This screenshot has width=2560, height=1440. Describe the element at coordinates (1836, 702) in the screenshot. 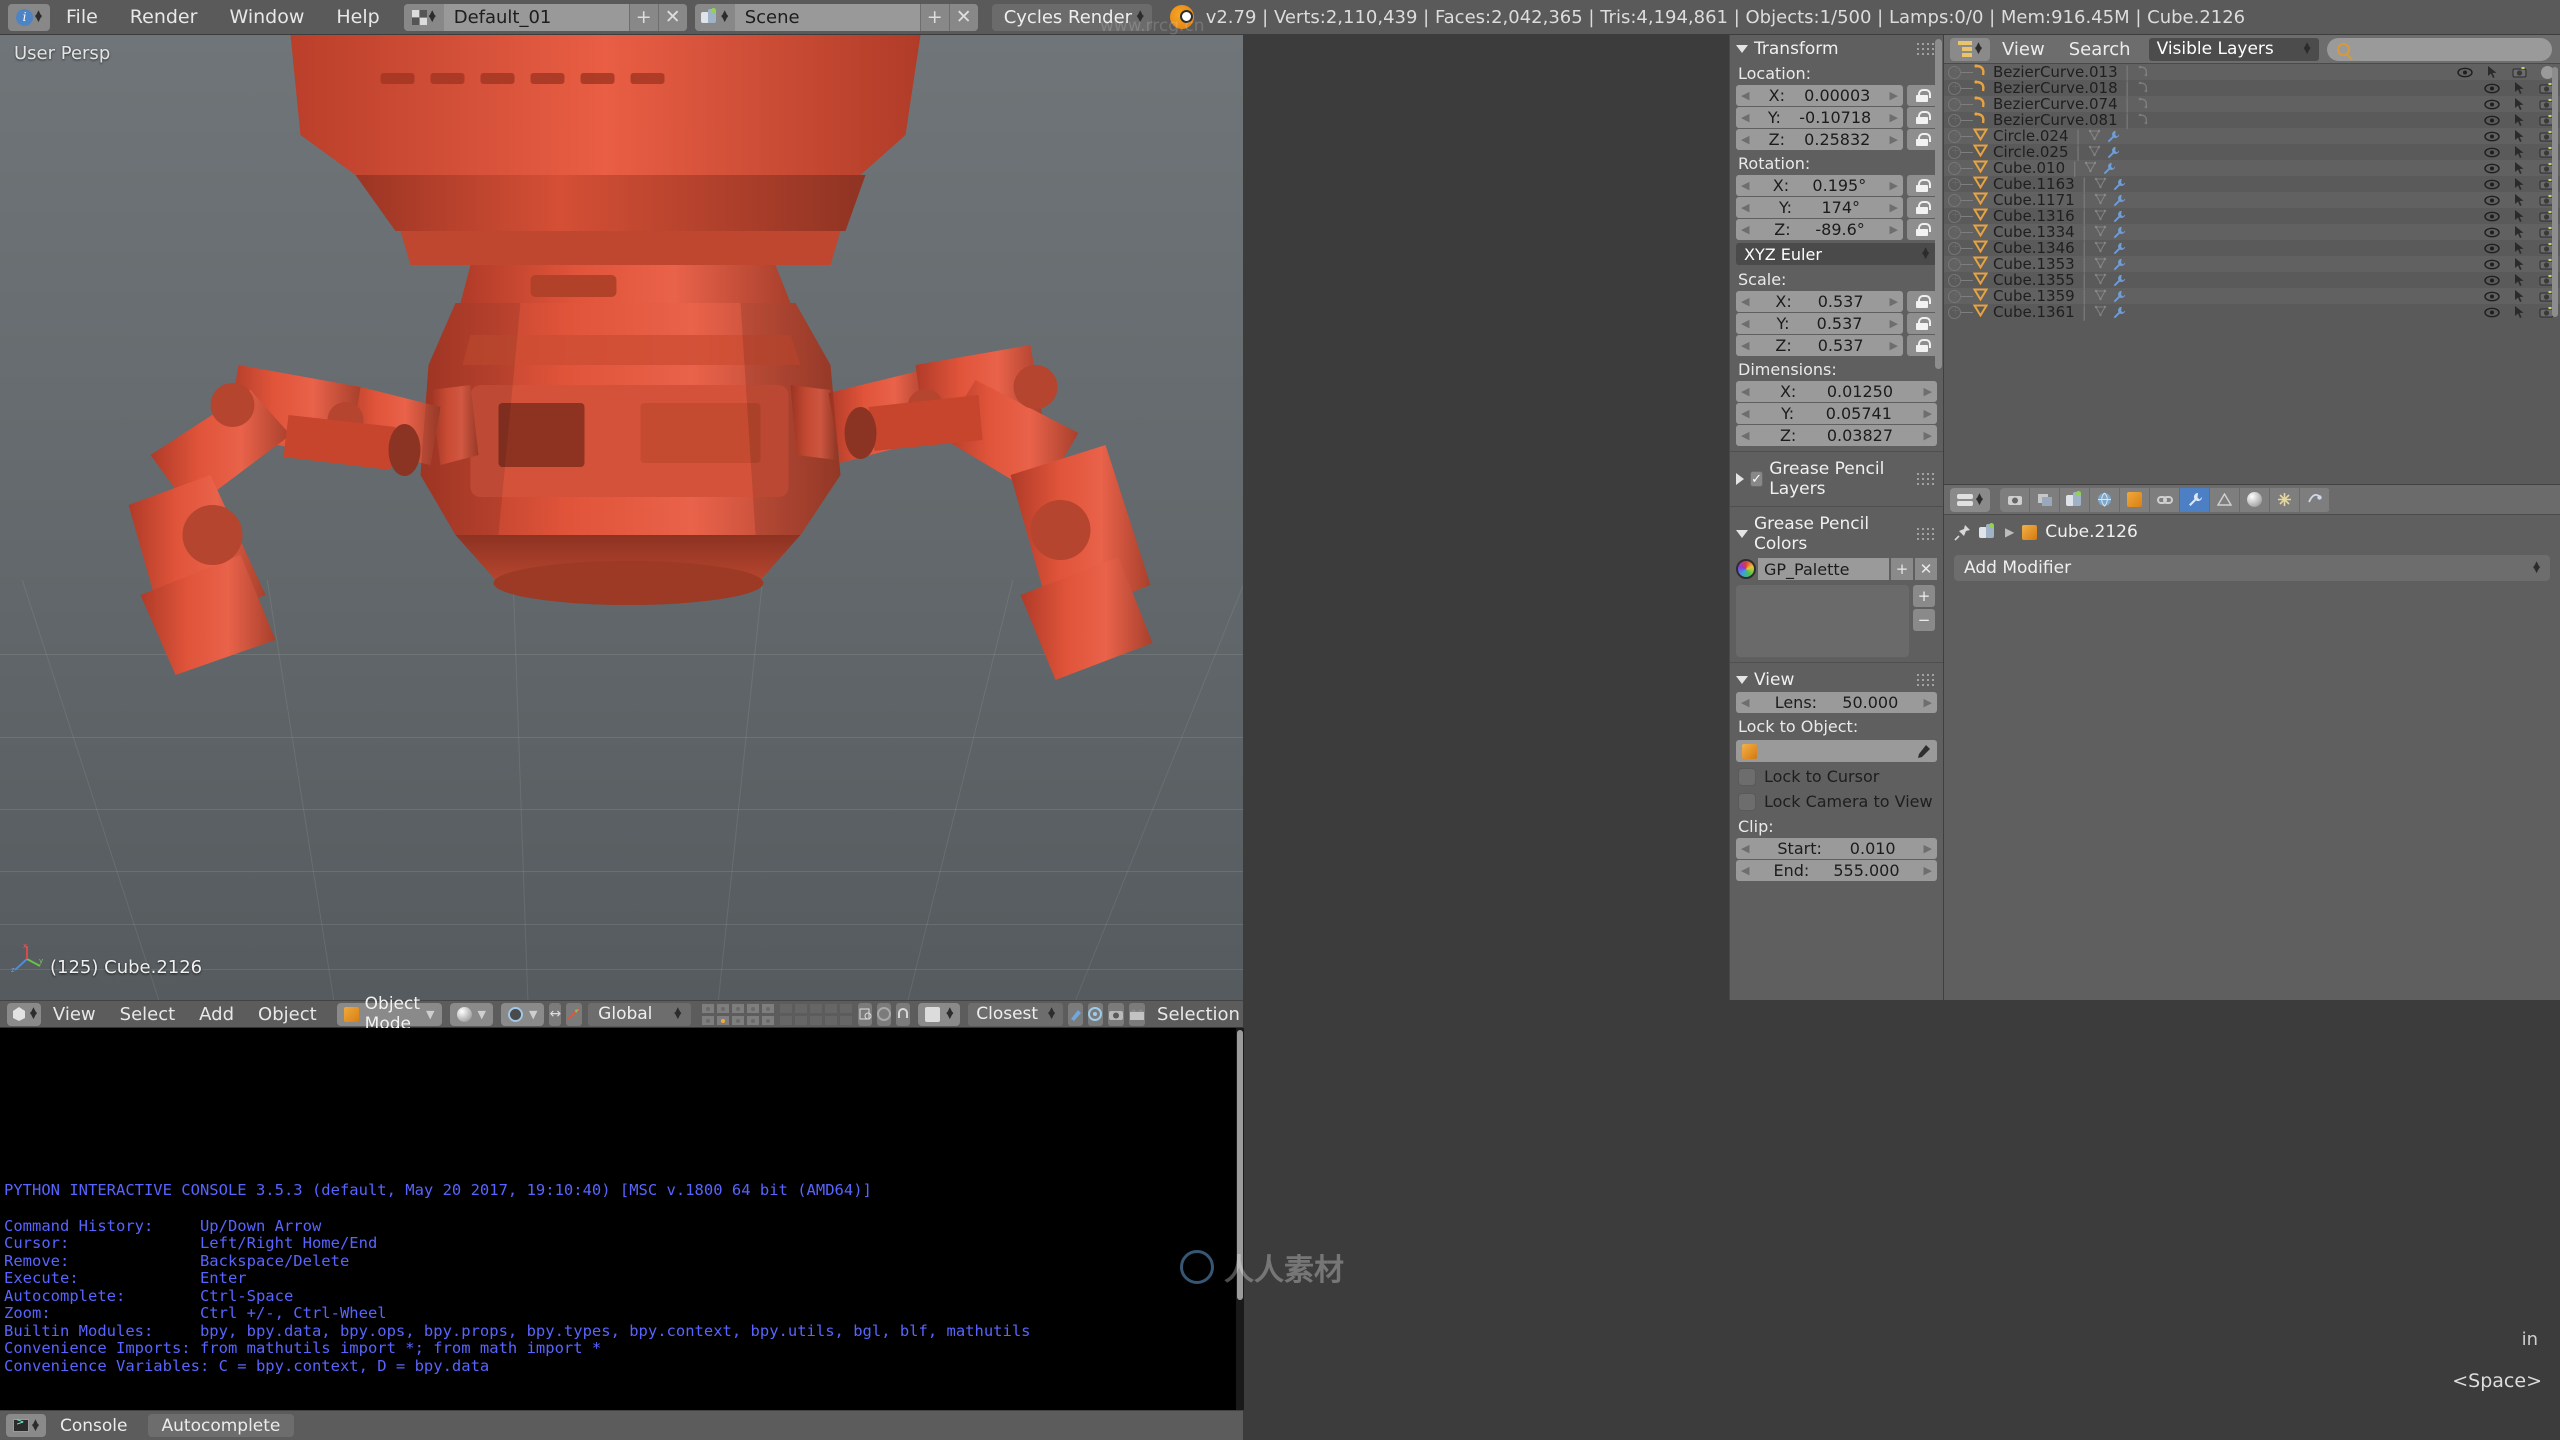

I see `lens-field: ◀ Lens: 50.000 ▶` at that location.